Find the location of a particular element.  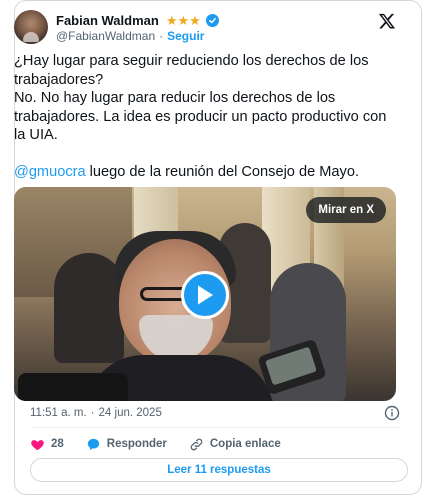

reply-label: Responder is located at coordinates (136, 444).